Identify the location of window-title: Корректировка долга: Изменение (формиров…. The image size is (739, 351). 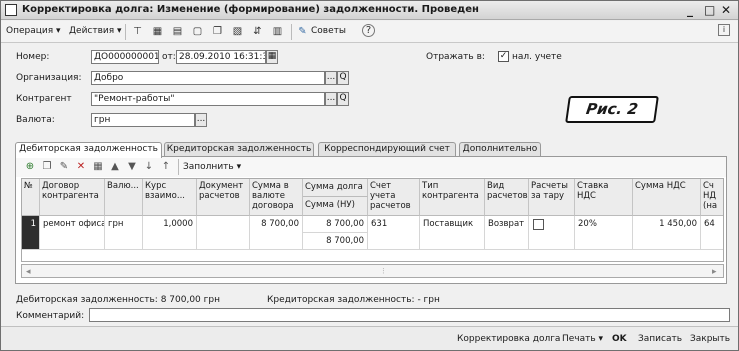
(250, 9).